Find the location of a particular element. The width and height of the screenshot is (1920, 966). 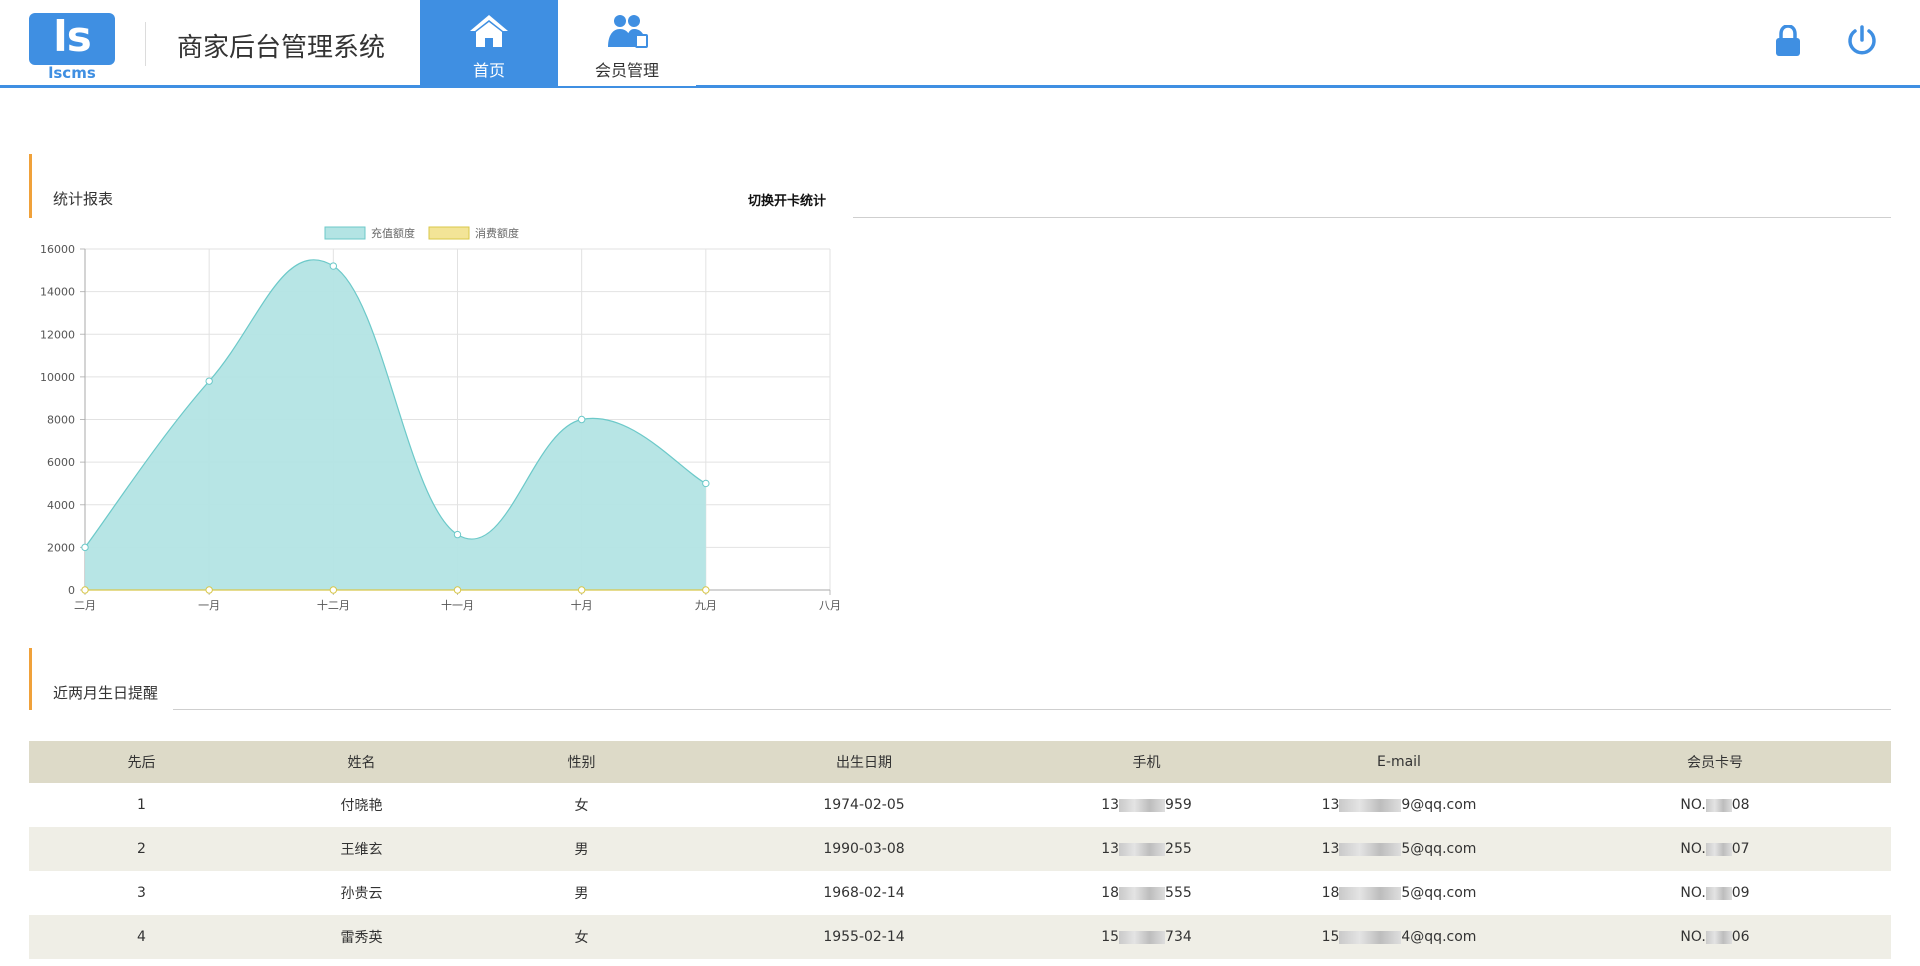

email-suffix: 4@qq.com is located at coordinates (1439, 937).